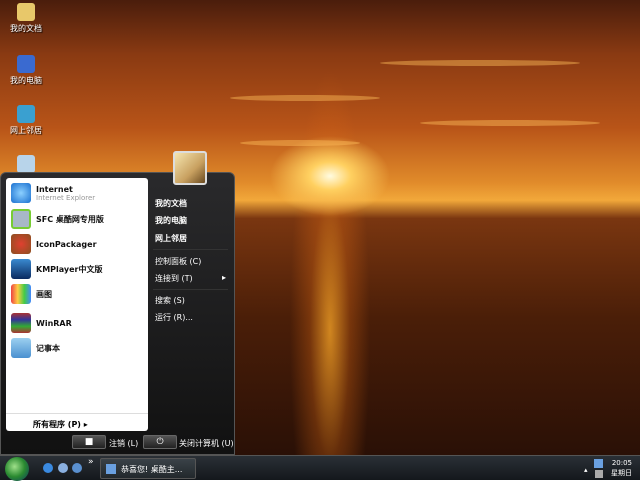 This screenshot has width=640, height=481. Describe the element at coordinates (174, 278) in the screenshot. I see `menu-connect-to: 连接到 (T)` at that location.